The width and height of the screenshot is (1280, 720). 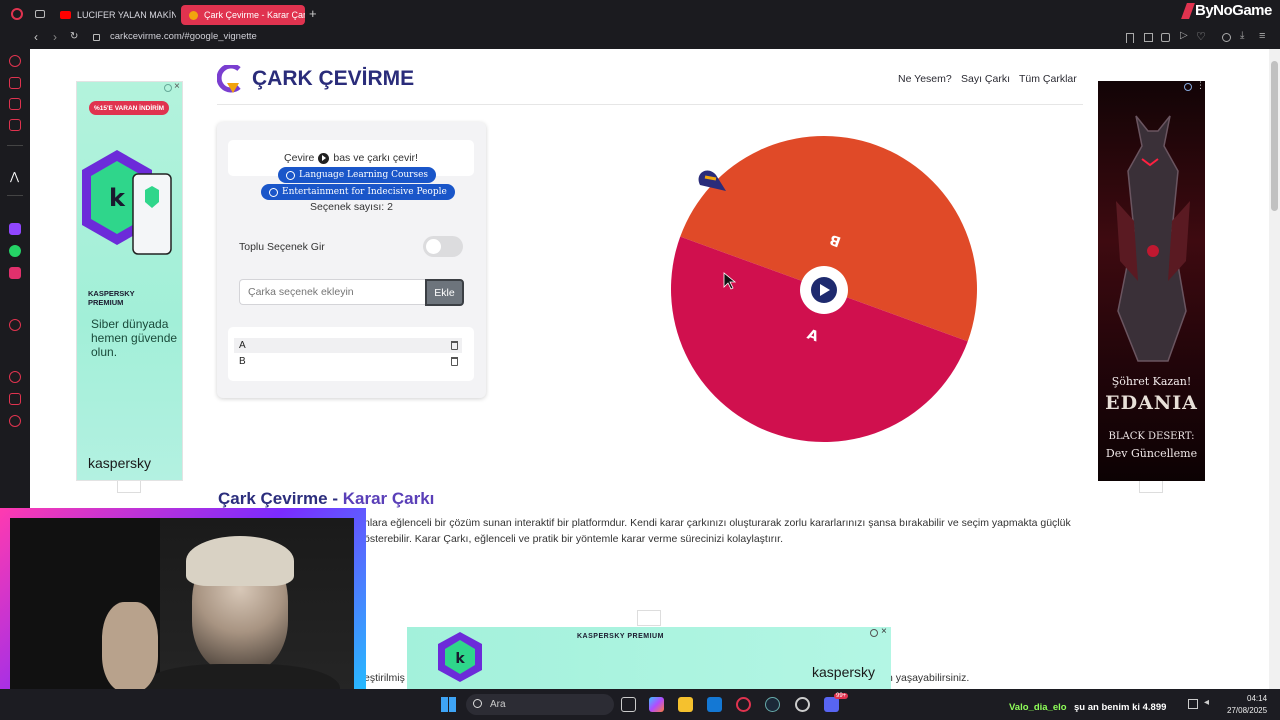 I want to click on whatsapp-icon, so click(x=15, y=251).